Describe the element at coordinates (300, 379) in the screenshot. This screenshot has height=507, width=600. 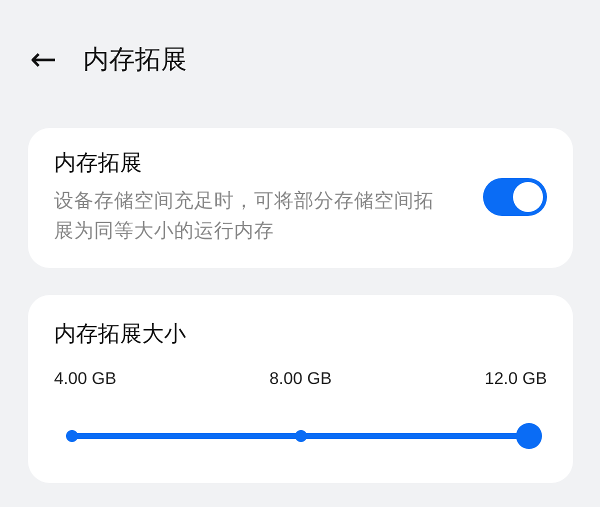
I see `size-option: 8.00 GB` at that location.